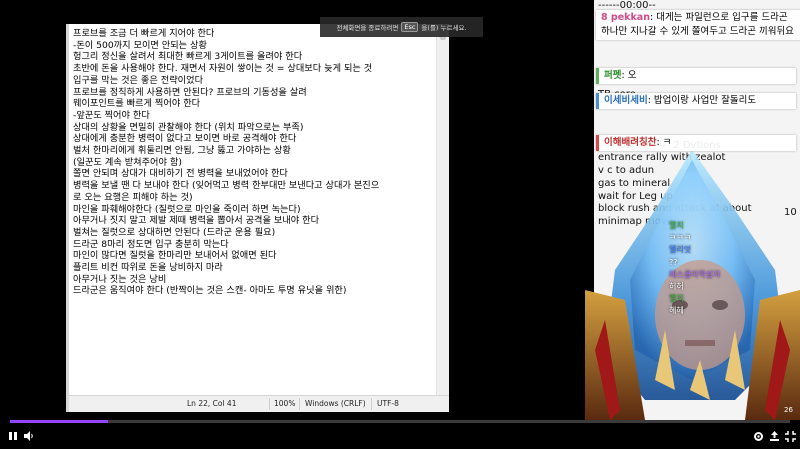 This screenshot has width=800, height=449. I want to click on notepad-line: 벌쳐는 질럿으로 상대하면 안된다 (드라군 운용 필요), so click(174, 232).